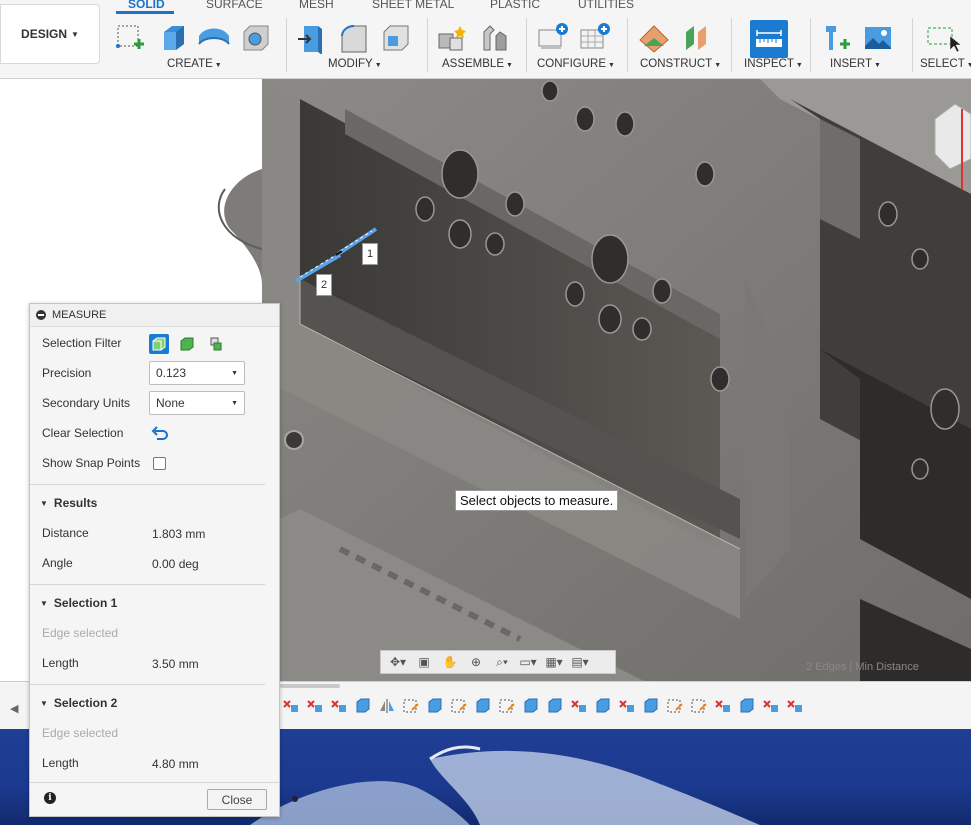  I want to click on display-settings-icon: ▭▾, so click(528, 662).